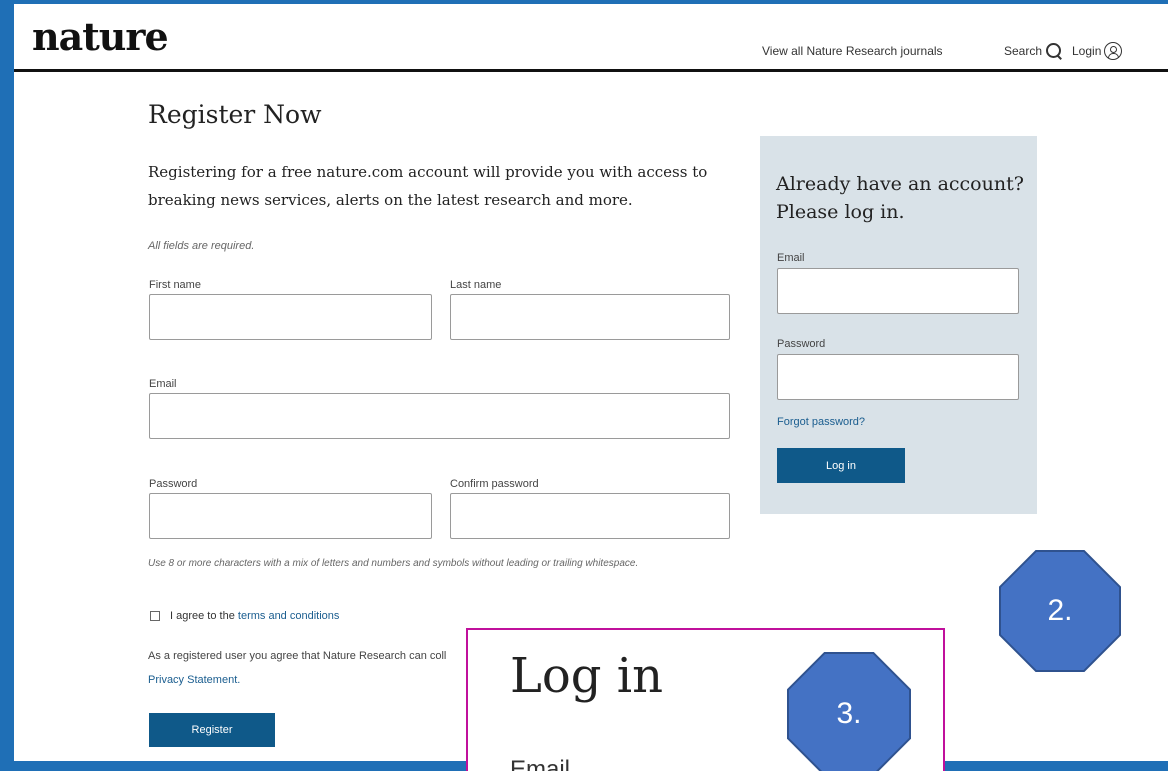 The width and height of the screenshot is (1168, 771). I want to click on login-submit-button: Log in, so click(841, 465).